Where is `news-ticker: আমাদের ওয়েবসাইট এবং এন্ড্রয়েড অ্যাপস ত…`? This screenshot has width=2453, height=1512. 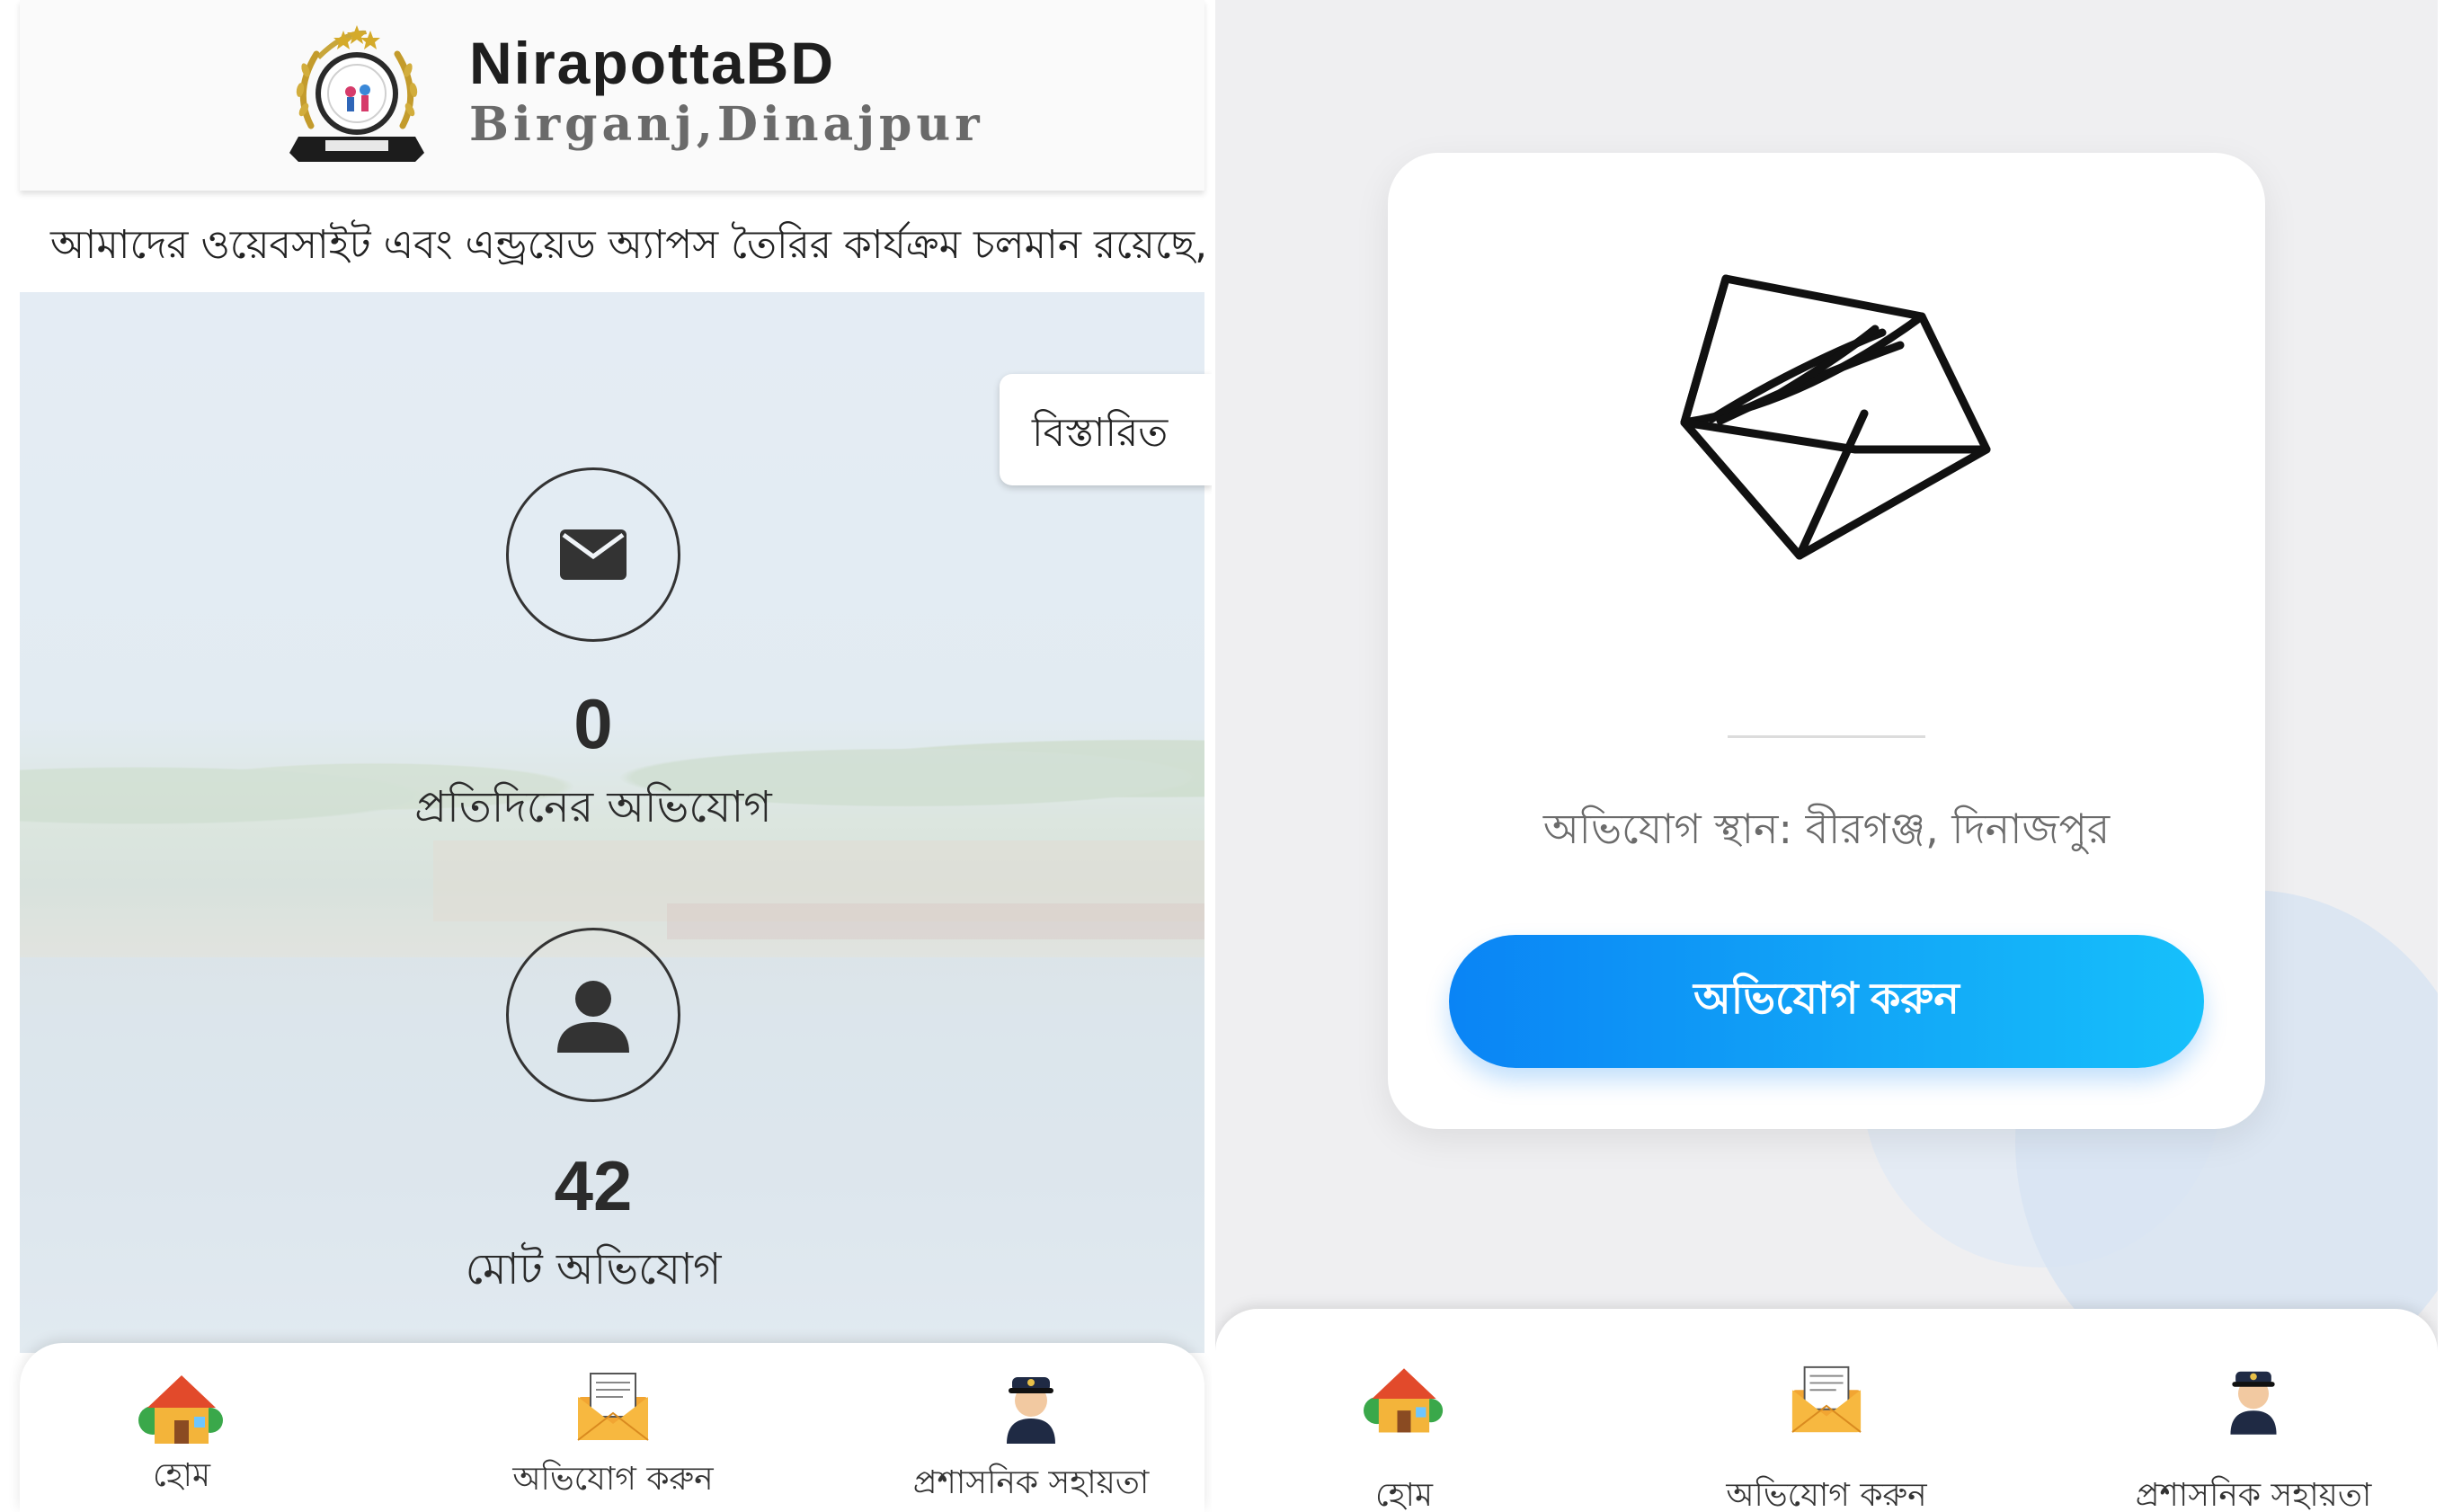 news-ticker: আমাদের ওয়েবসাইট এবং এন্ড্রয়েড অ্যাপস ত… is located at coordinates (612, 247).